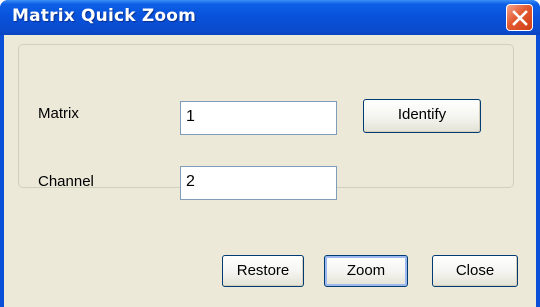 The height and width of the screenshot is (307, 540). I want to click on identify-button: Identify, so click(422, 116).